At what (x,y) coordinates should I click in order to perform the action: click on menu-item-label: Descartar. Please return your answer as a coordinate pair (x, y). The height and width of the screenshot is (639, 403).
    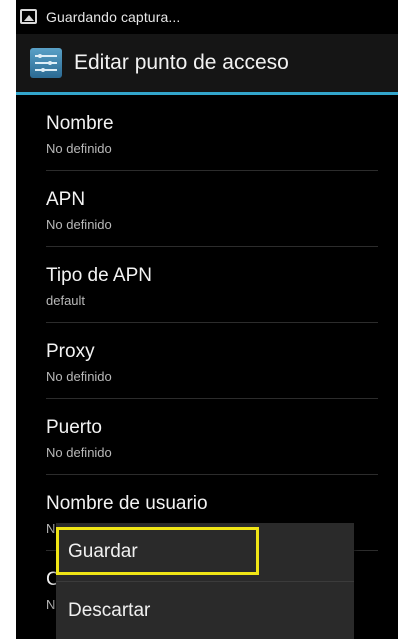
    Looking at the image, I should click on (109, 610).